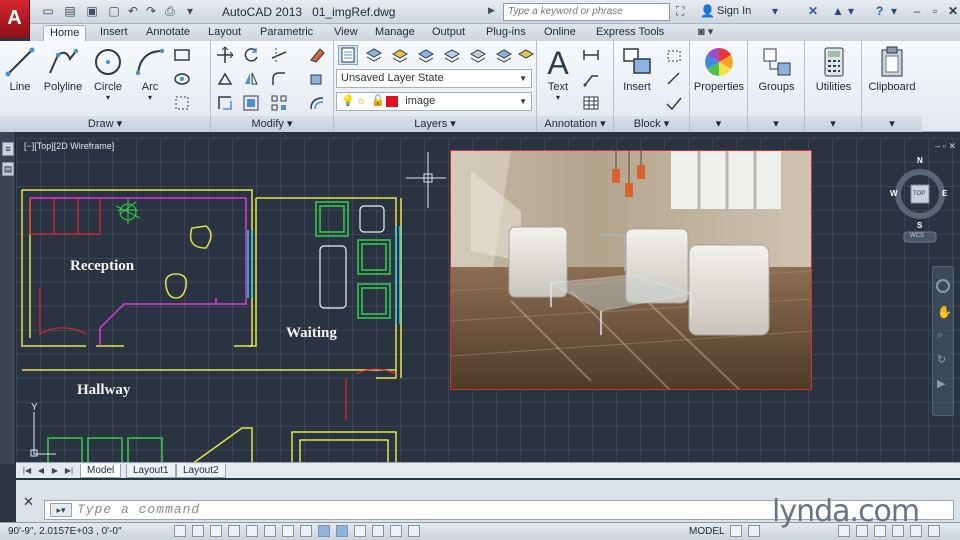 The image size is (960, 540). What do you see at coordinates (920, 160) in the screenshot?
I see `compass-north: N` at bounding box center [920, 160].